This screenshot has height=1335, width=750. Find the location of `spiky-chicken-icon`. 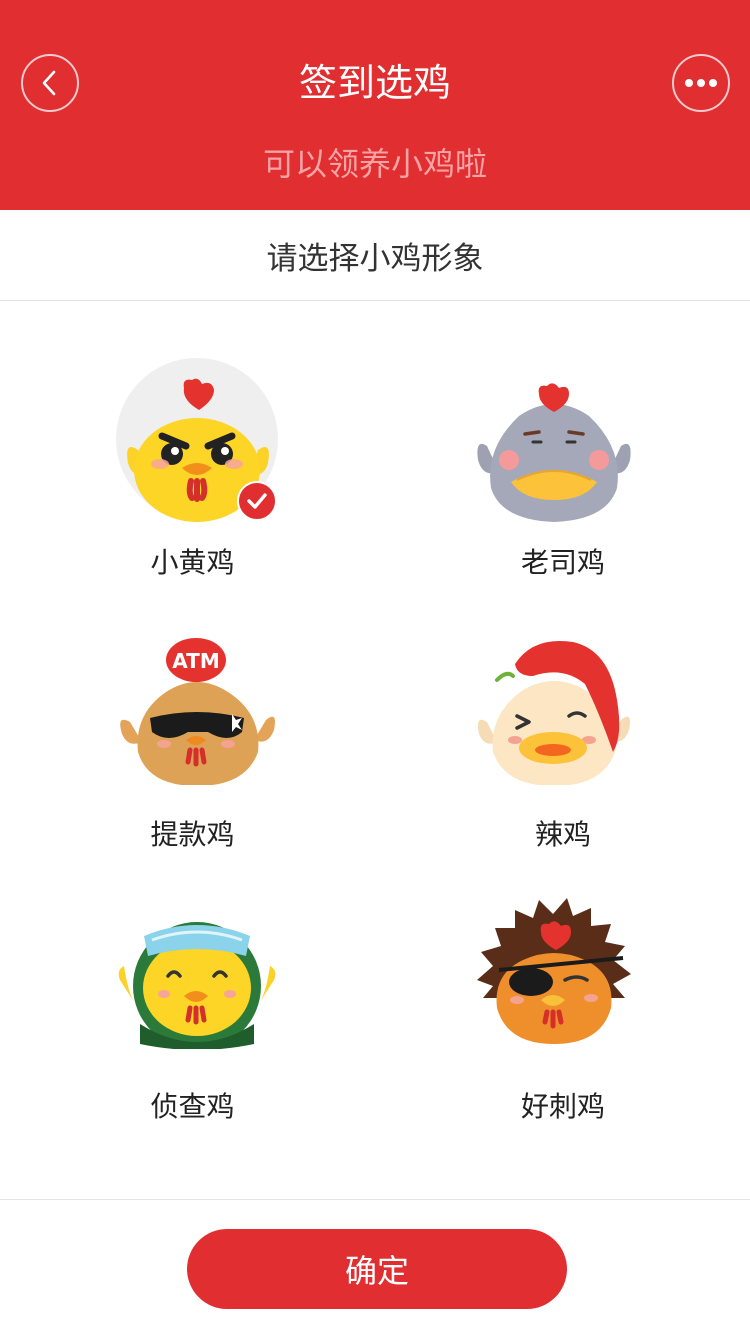

spiky-chicken-icon is located at coordinates (554, 971).